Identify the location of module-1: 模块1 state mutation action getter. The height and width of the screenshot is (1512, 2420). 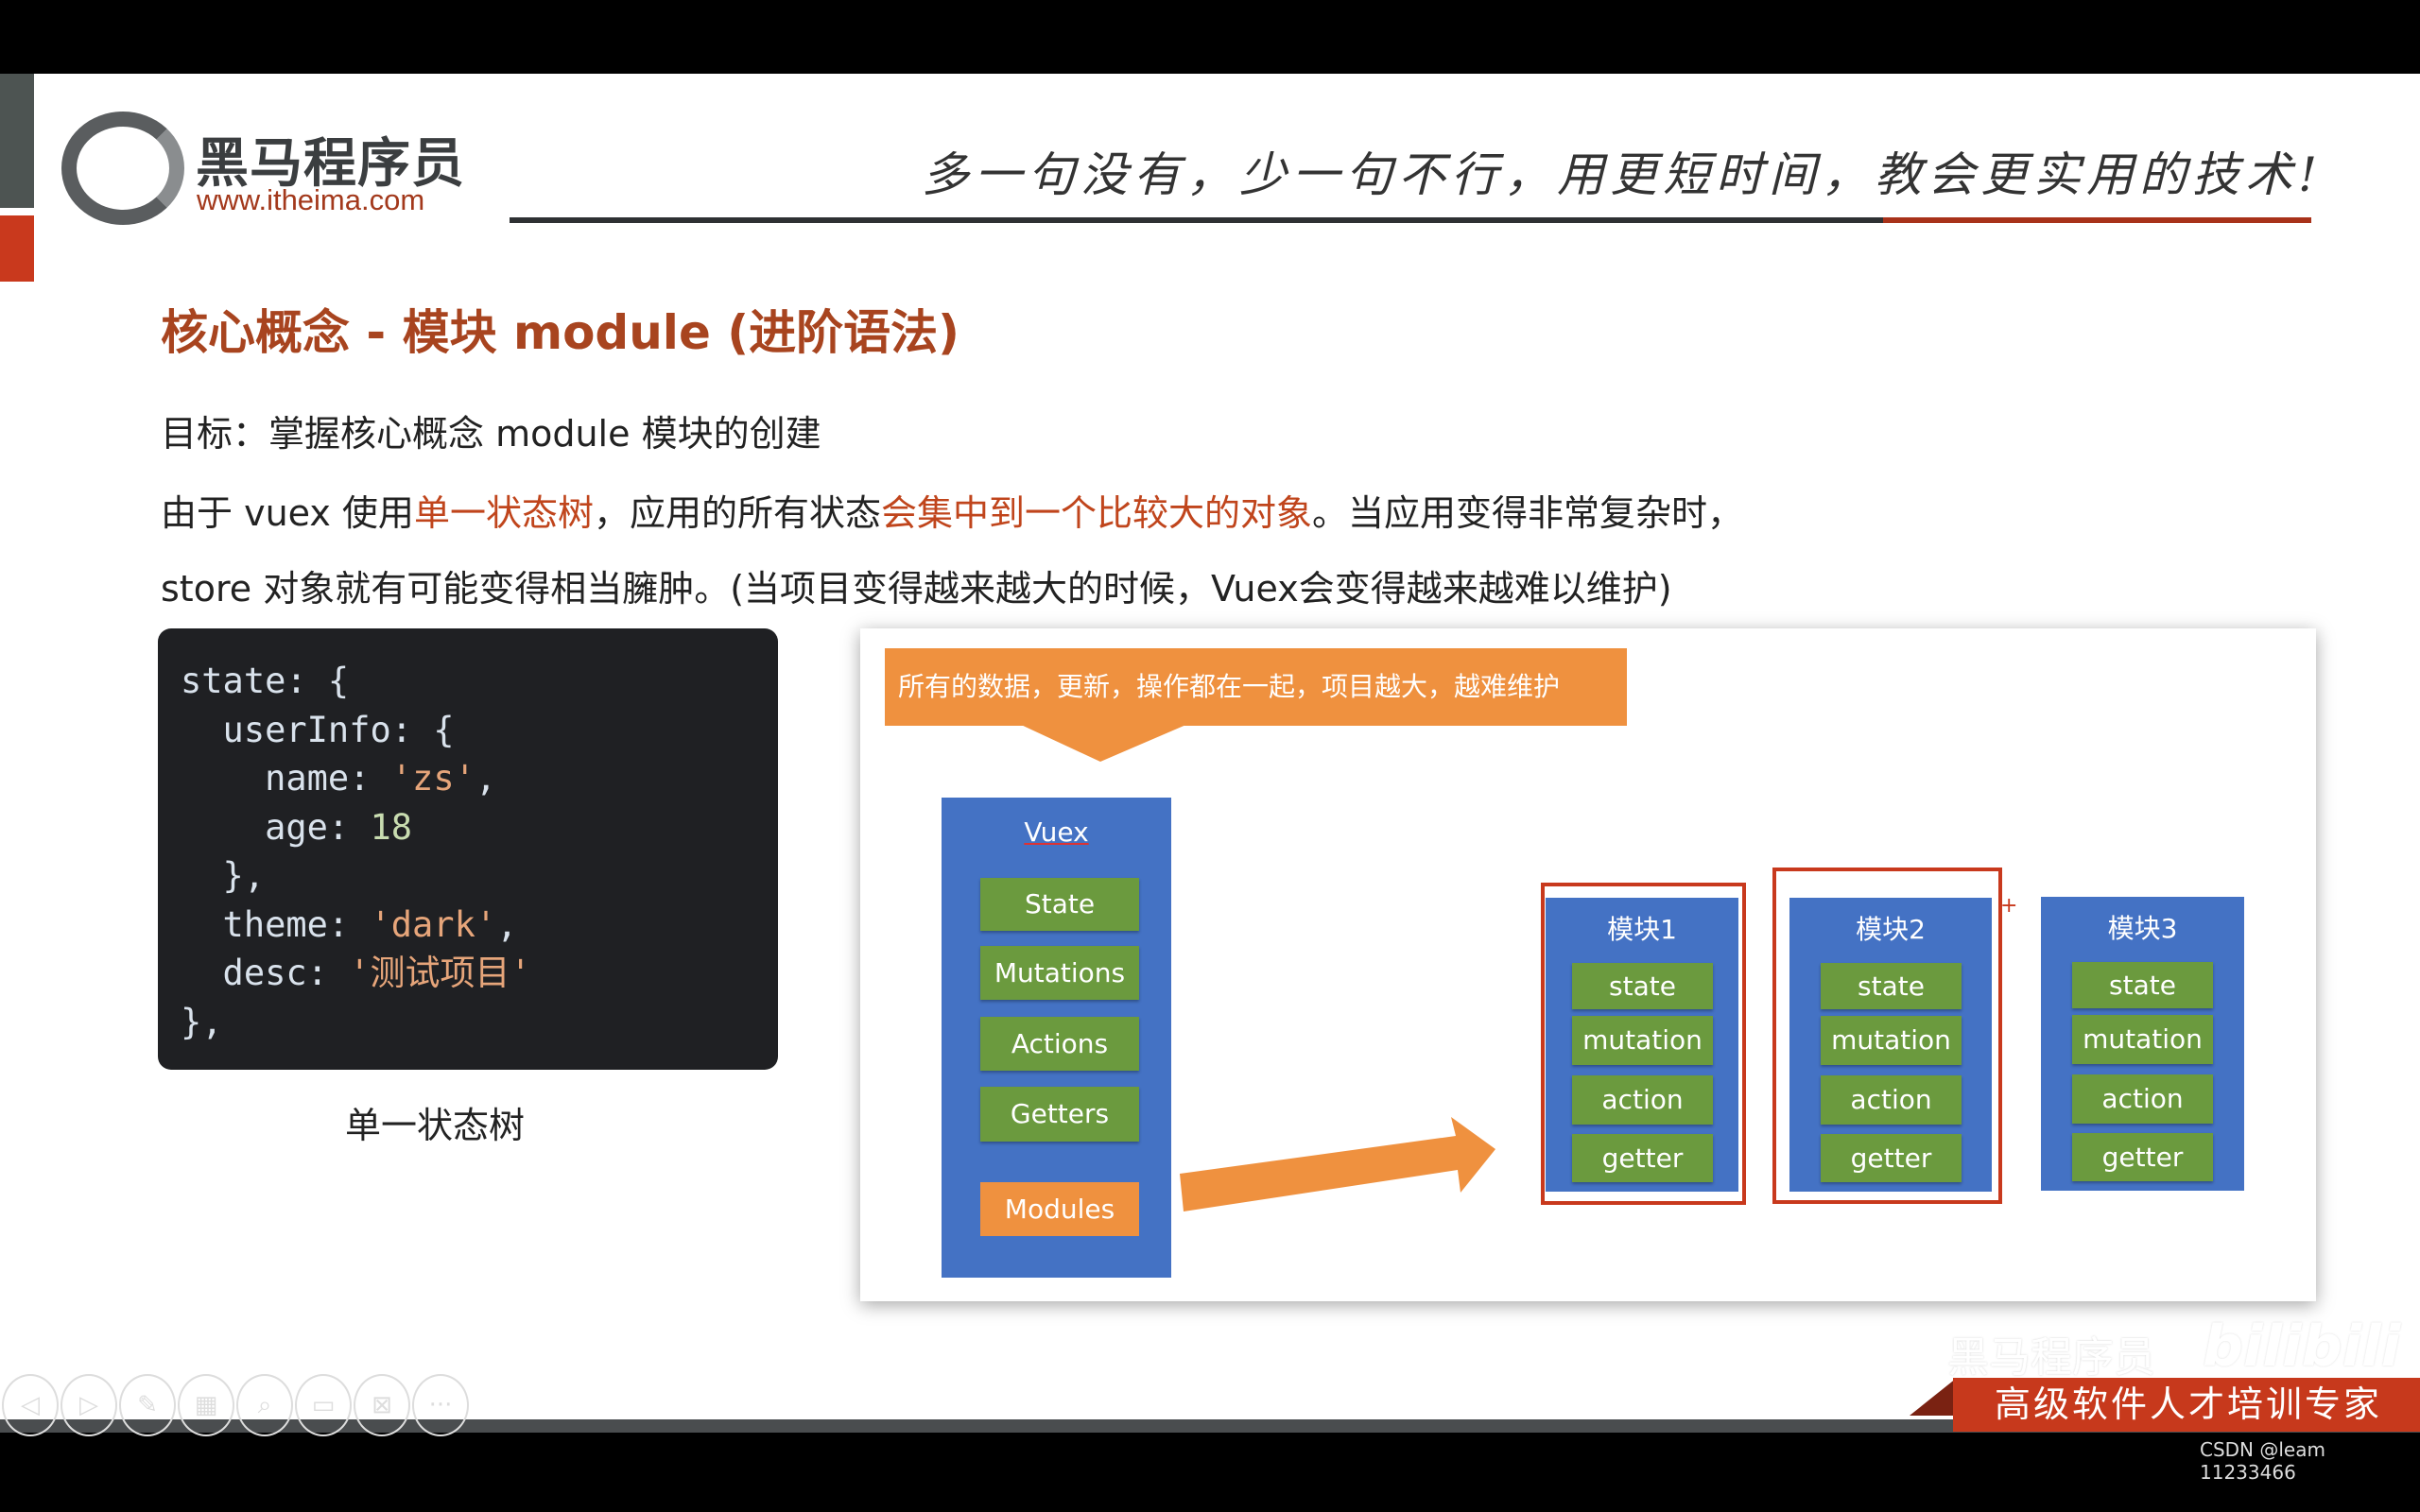
(1642, 1045).